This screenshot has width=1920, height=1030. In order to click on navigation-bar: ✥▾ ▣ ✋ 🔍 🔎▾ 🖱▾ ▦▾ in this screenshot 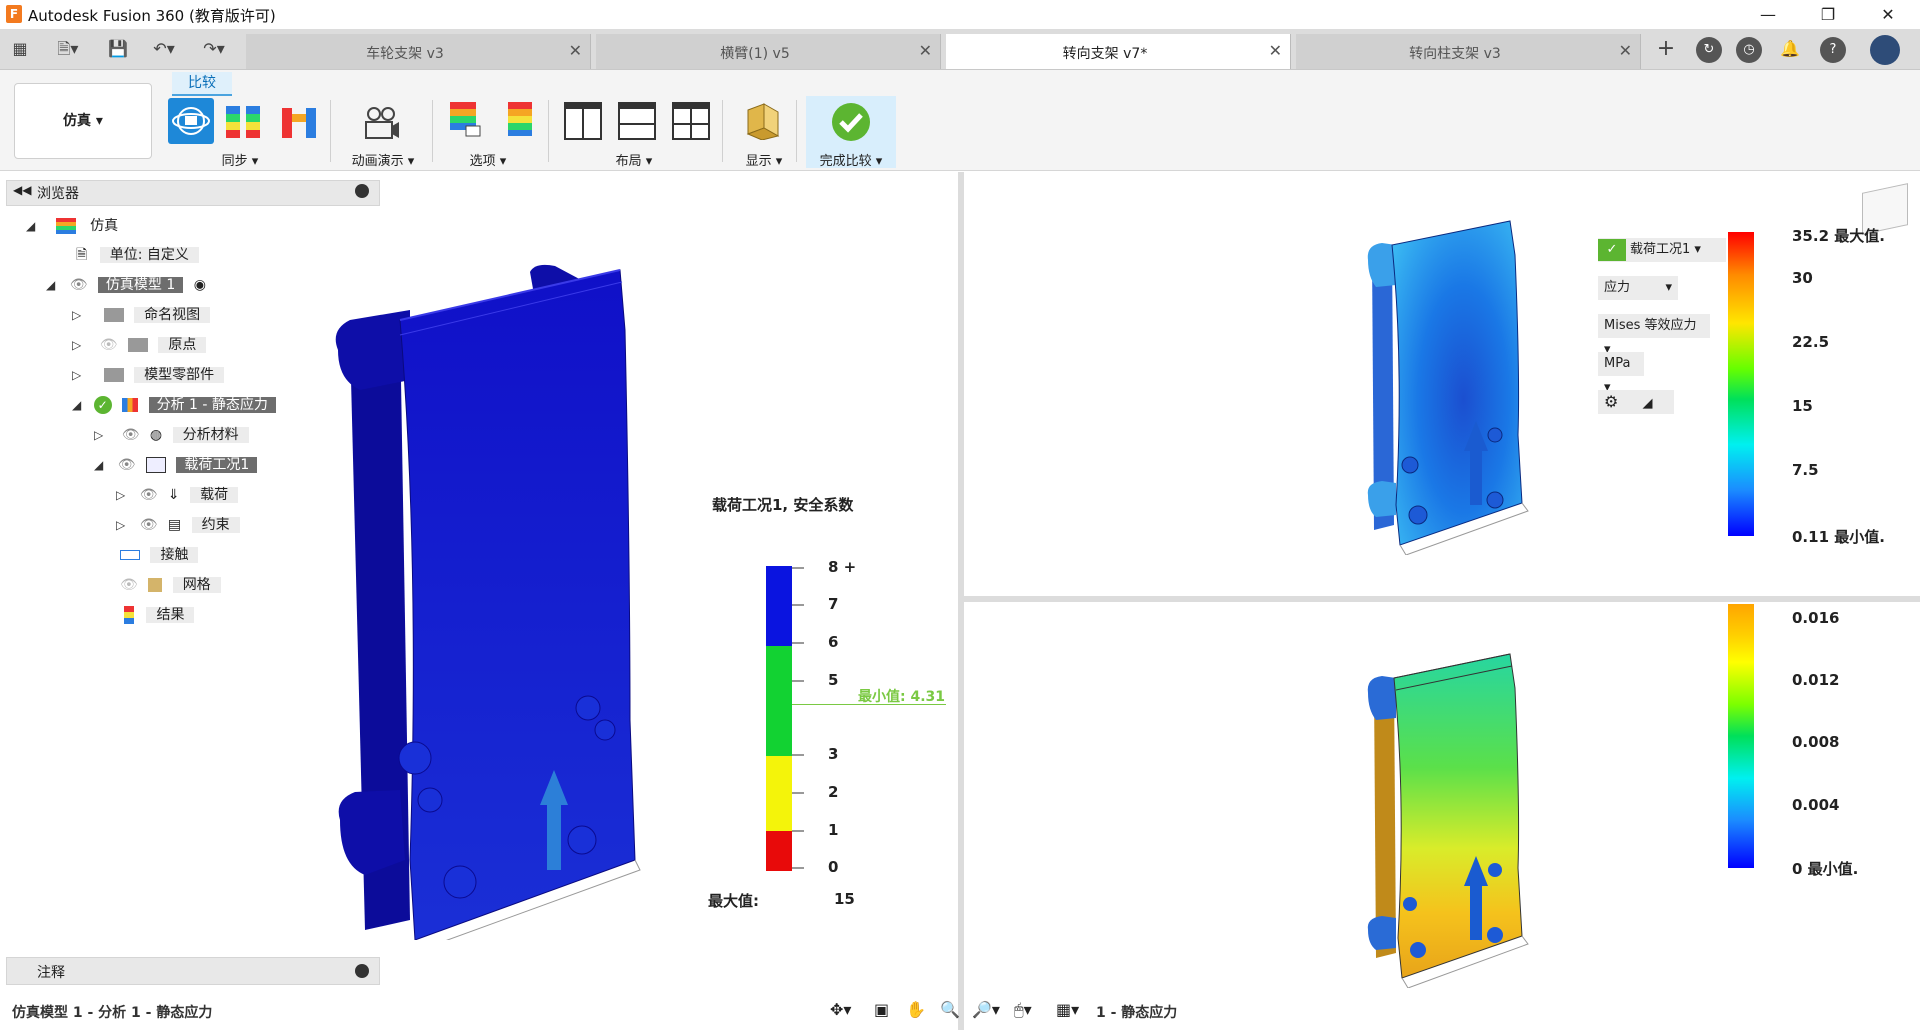, I will do `click(960, 1011)`.